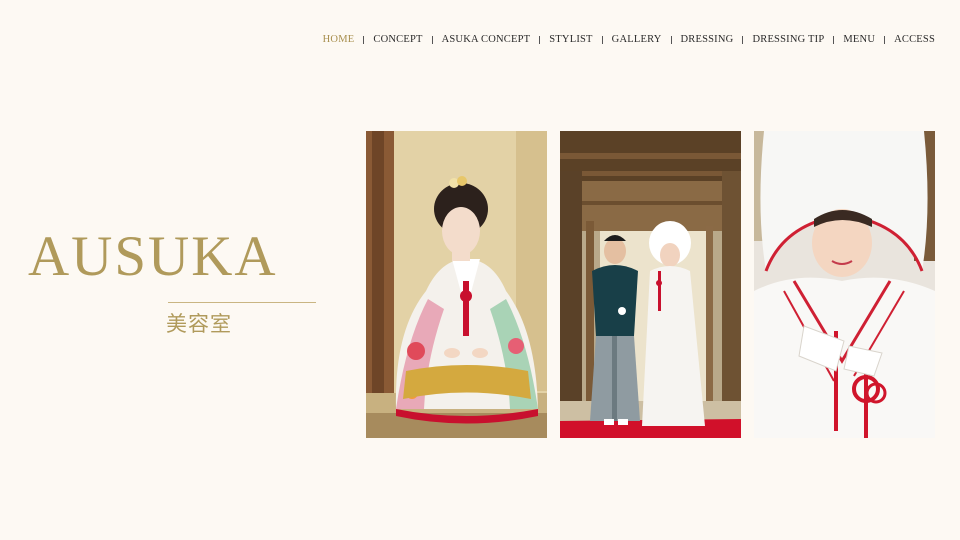 Image resolution: width=960 pixels, height=540 pixels. What do you see at coordinates (199, 324) in the screenshot?
I see `site-logo-subtitle: 美容室` at bounding box center [199, 324].